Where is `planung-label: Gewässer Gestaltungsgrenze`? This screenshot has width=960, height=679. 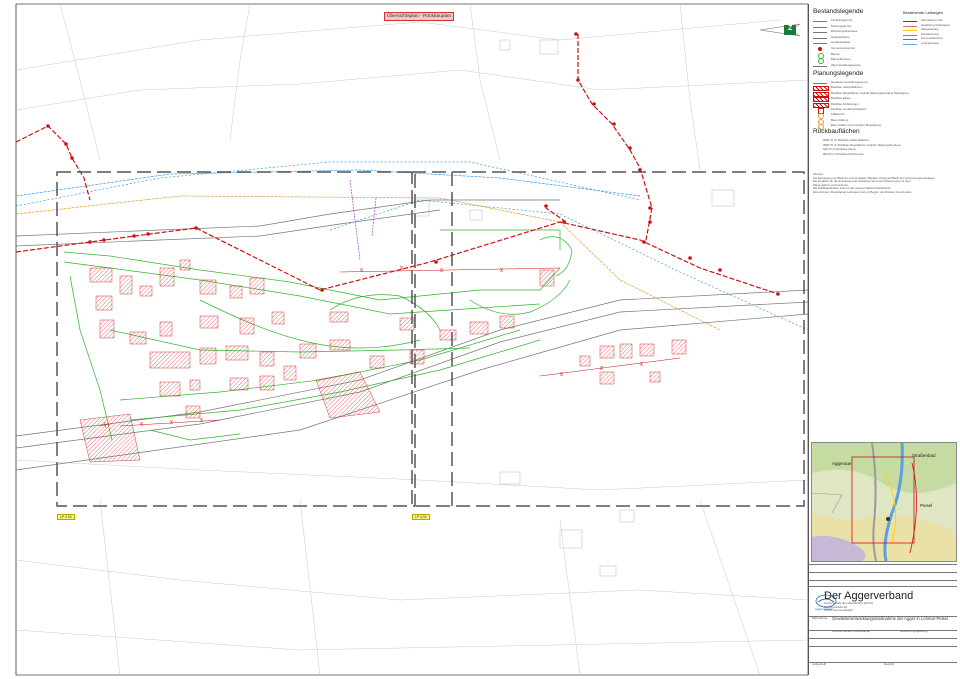
planung-label: Gewässer Gestaltungsgrenze is located at coordinates (849, 82).